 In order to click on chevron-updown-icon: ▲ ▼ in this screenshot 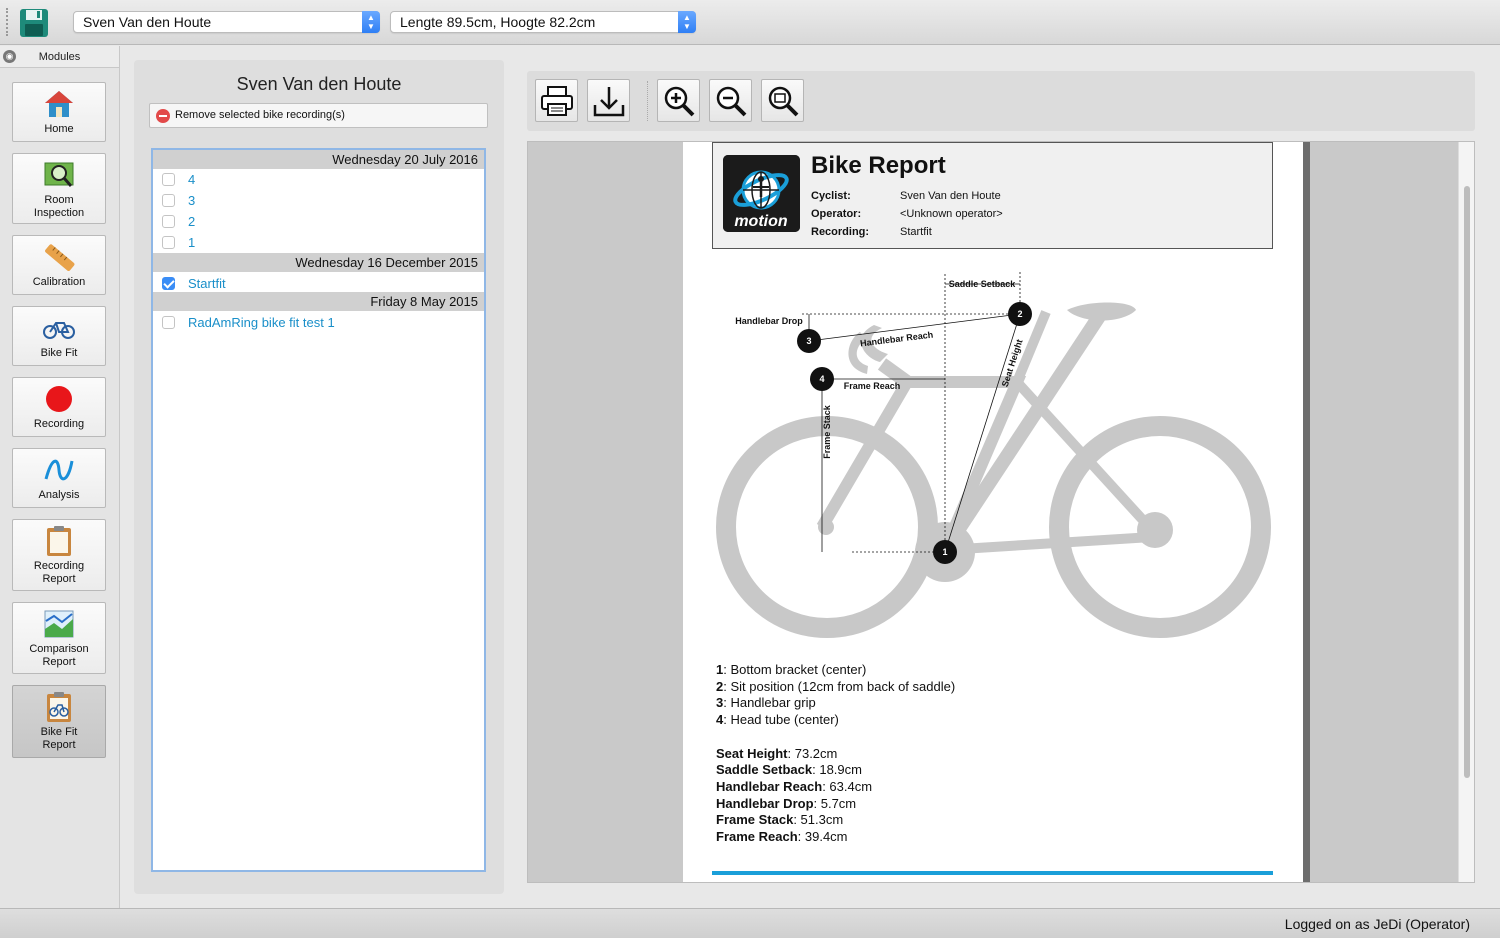, I will do `click(371, 22)`.